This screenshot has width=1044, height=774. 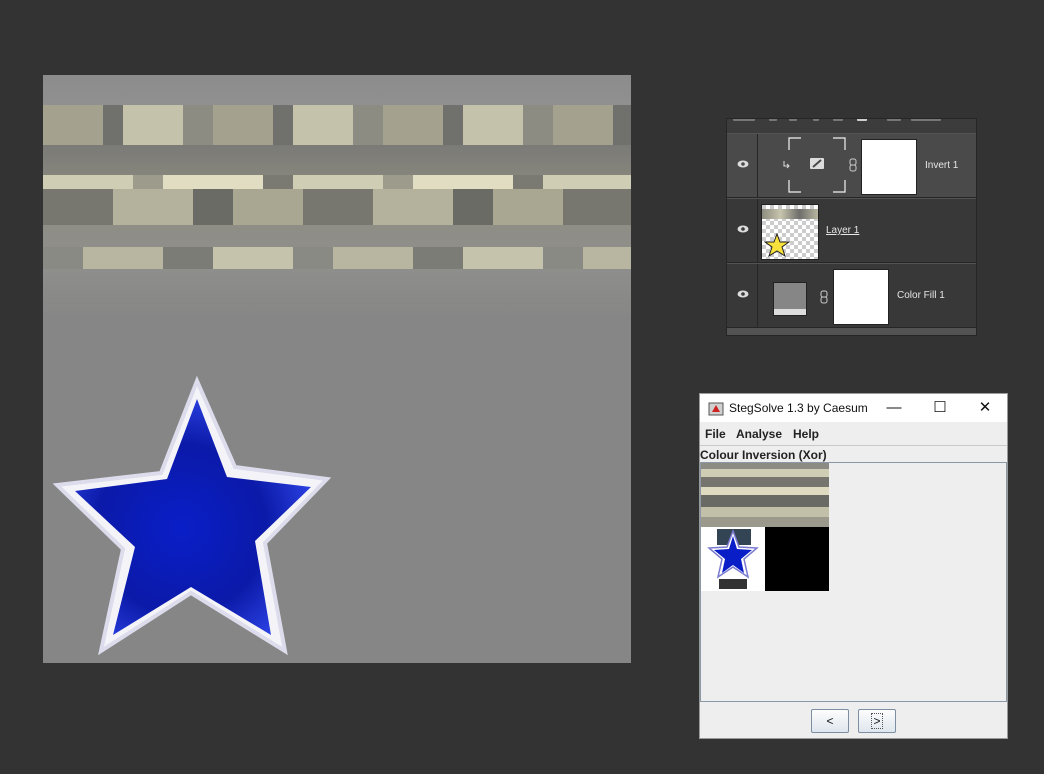 I want to click on menu-separator, so click(x=853, y=445).